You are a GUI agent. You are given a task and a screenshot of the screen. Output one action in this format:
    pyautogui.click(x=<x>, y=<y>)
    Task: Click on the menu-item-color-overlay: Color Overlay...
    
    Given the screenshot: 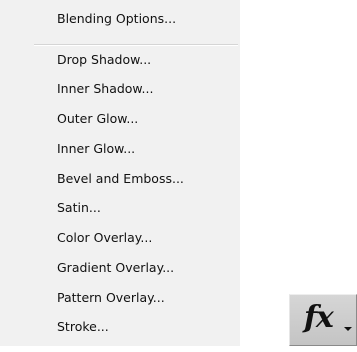 What is the action you would take?
    pyautogui.click(x=104, y=238)
    